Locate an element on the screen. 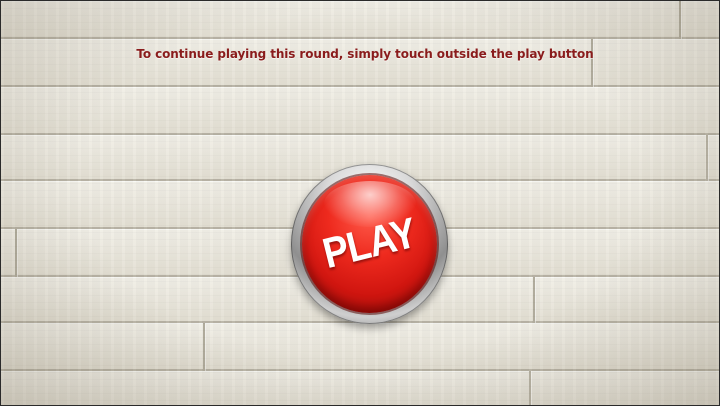 Image resolution: width=720 pixels, height=406 pixels. play-button-face: PLAY is located at coordinates (369, 244).